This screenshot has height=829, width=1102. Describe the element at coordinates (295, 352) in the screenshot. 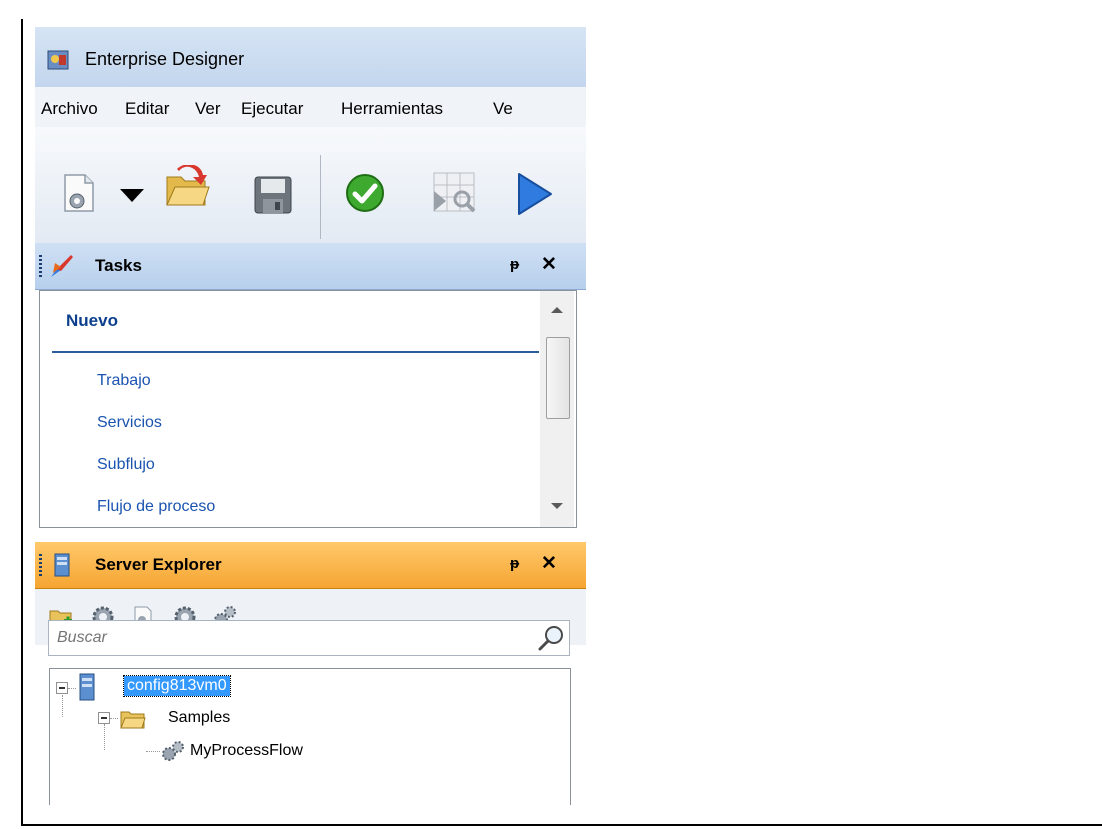

I see `section-divider` at that location.